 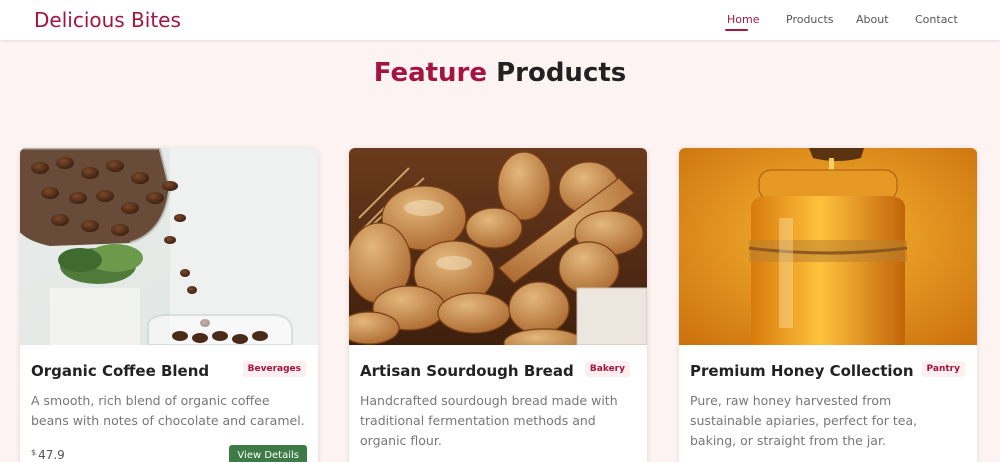 I want to click on honey-image, so click(x=828, y=246).